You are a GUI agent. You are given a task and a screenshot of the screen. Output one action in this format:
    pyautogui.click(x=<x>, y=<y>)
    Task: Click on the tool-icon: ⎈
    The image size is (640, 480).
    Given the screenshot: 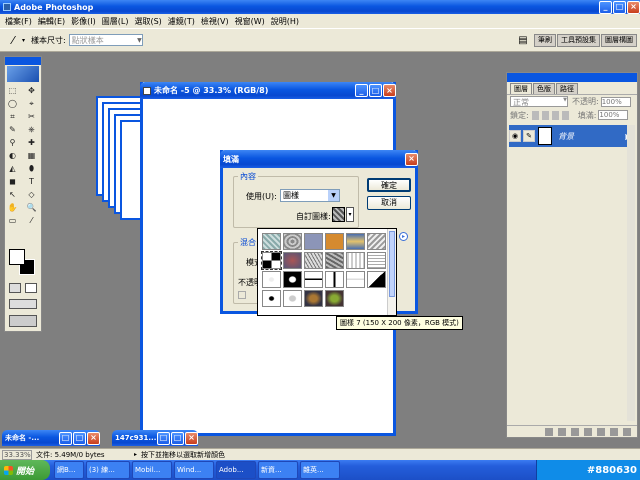 What is the action you would take?
    pyautogui.click(x=31, y=129)
    